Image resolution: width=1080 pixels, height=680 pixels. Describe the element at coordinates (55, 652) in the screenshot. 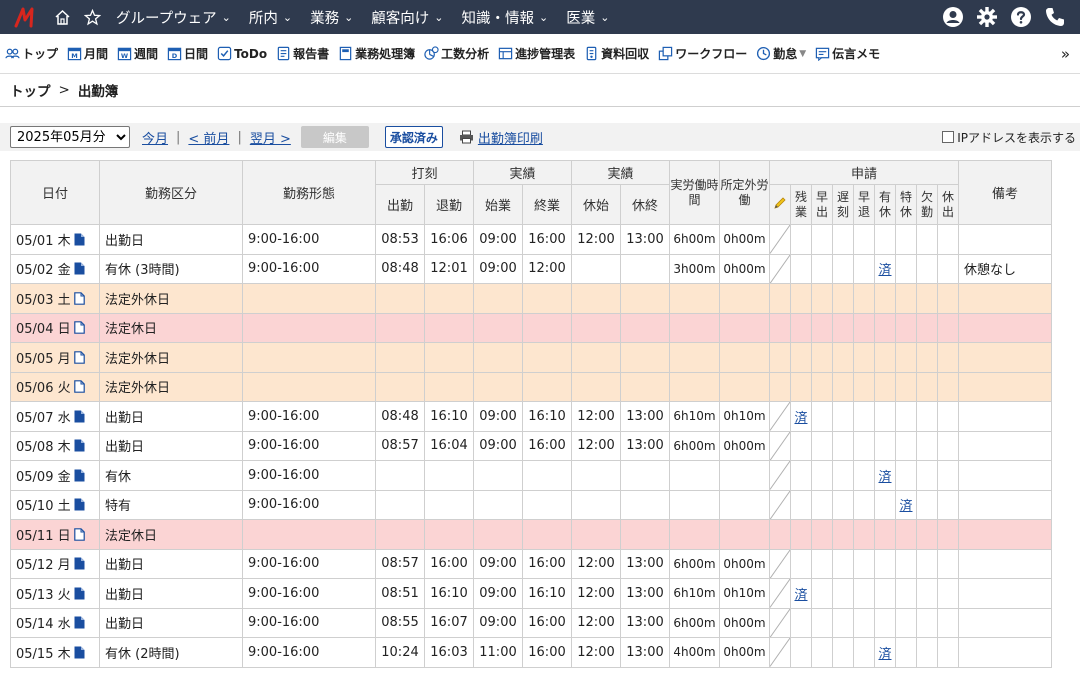

I see `date-cell: 05/15 木` at that location.